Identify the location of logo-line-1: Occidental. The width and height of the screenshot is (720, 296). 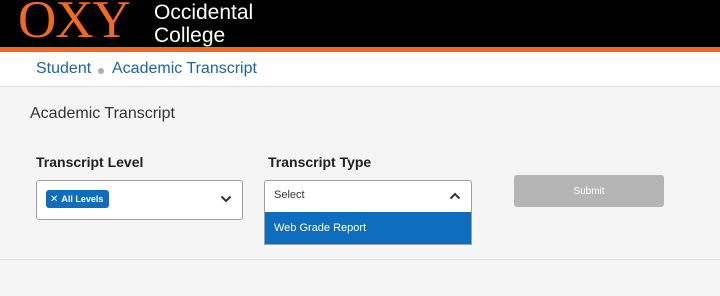
(204, 12).